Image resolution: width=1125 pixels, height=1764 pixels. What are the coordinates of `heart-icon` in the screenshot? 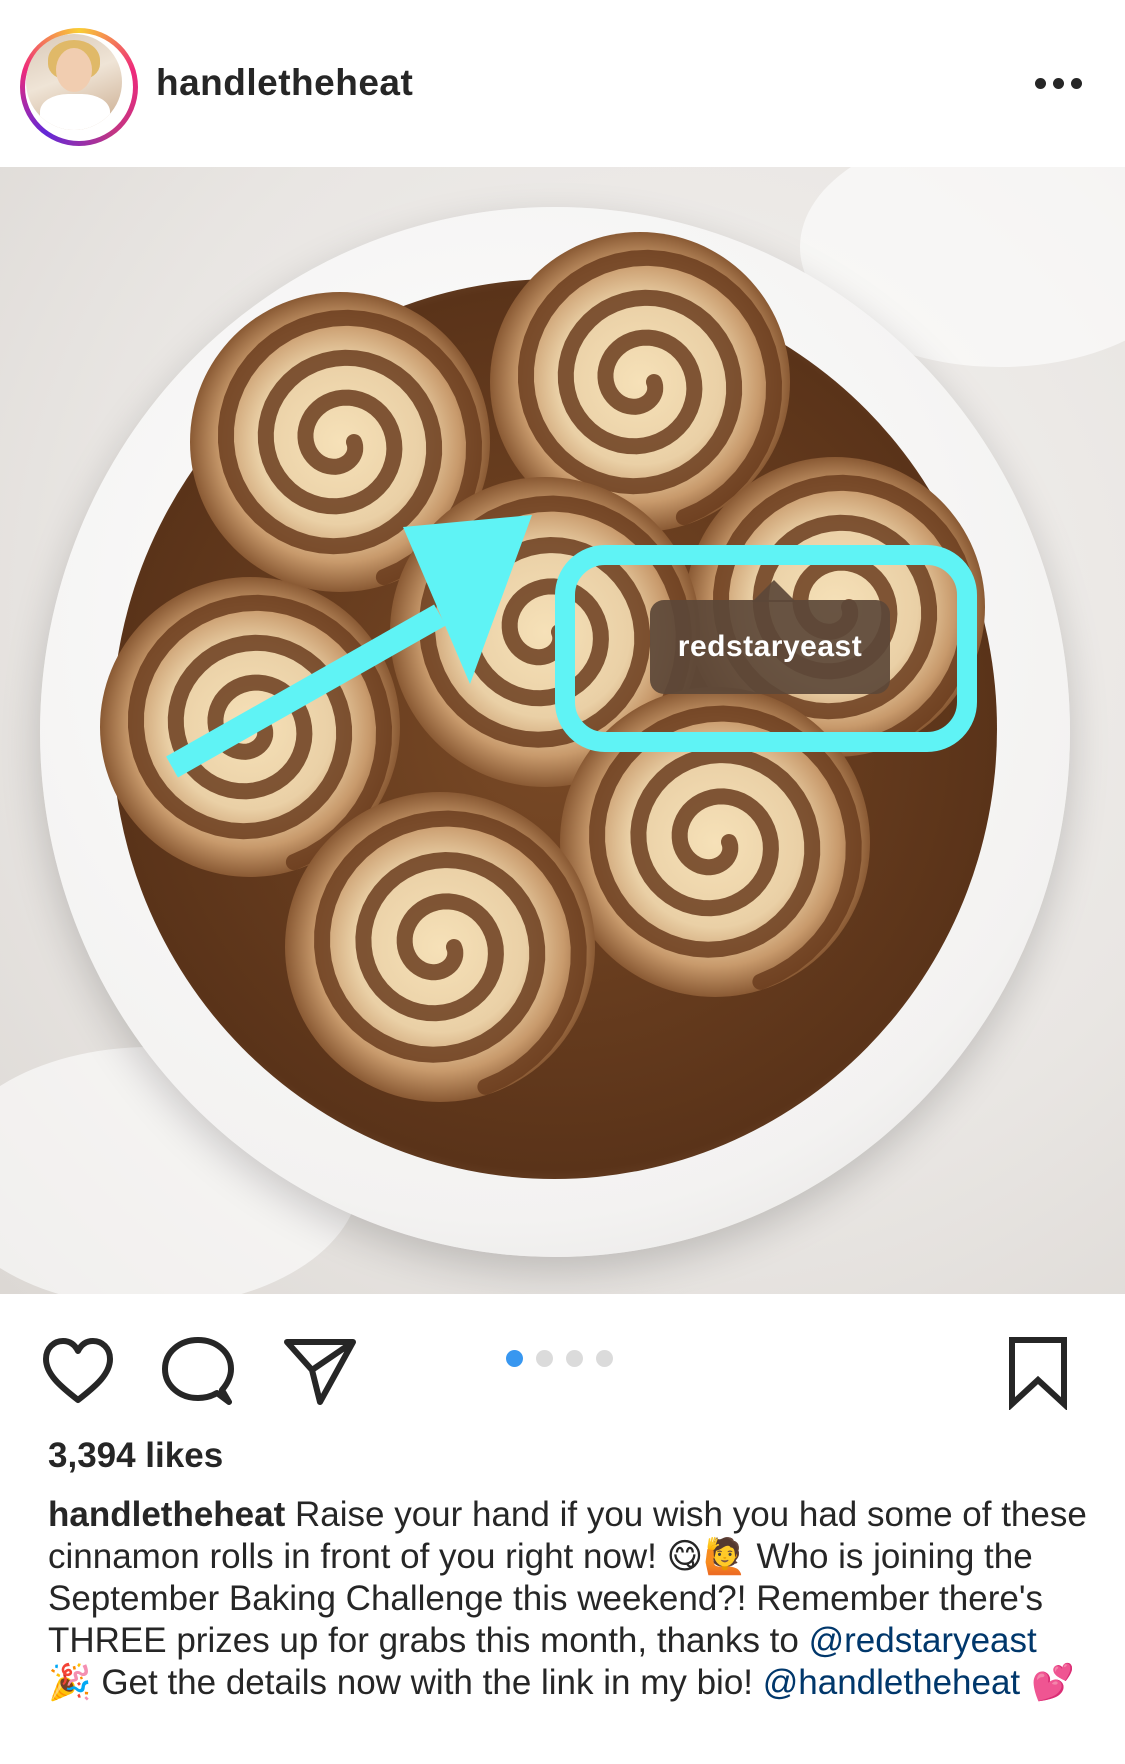 It's located at (78, 1372).